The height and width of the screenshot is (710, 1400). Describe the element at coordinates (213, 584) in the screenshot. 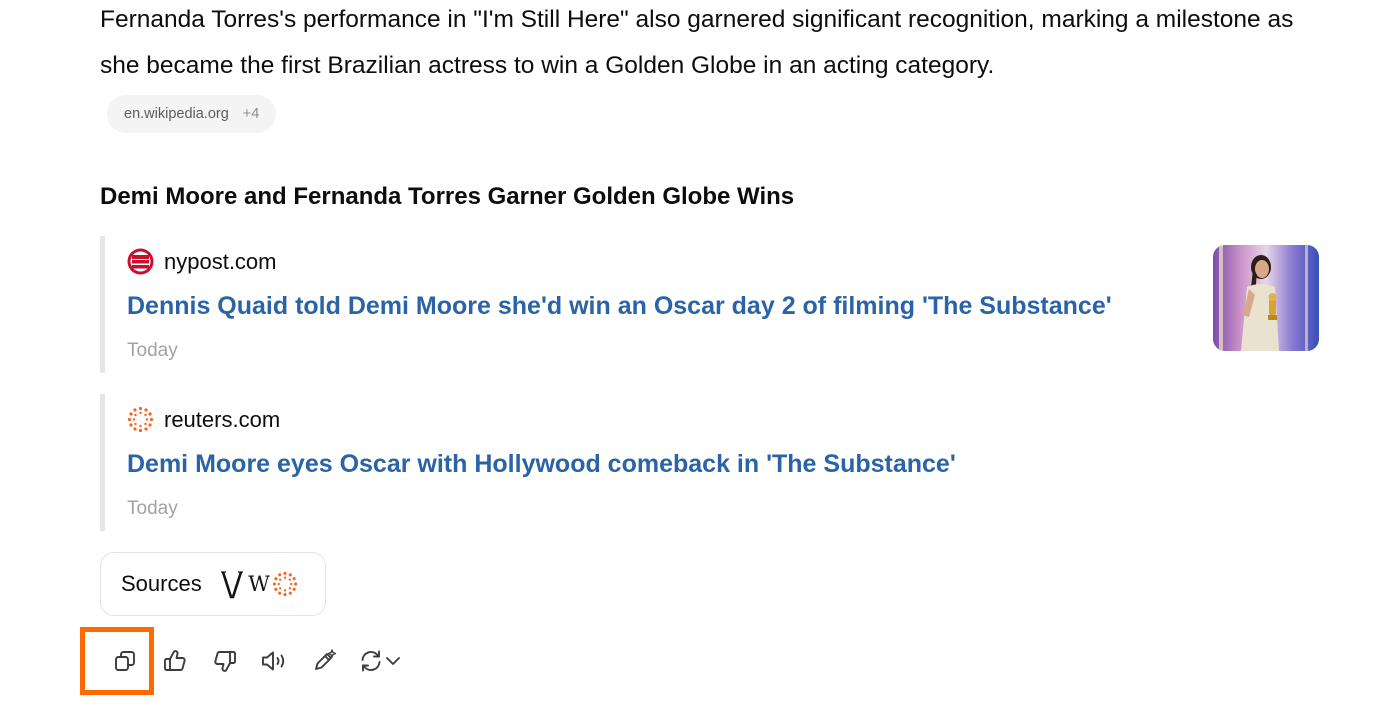

I see `sources-button: Sources W` at that location.